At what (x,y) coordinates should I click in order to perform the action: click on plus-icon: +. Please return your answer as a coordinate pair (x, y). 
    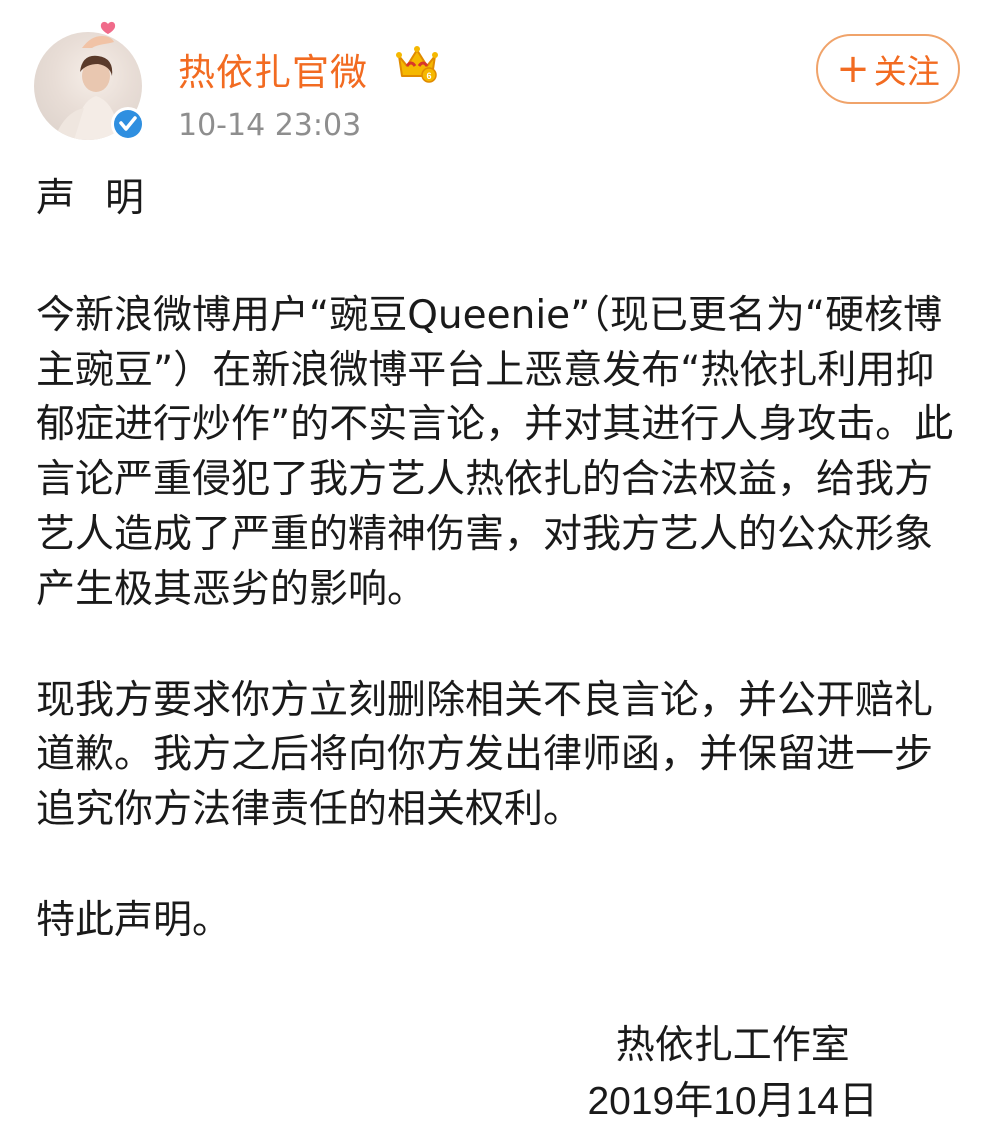
    Looking at the image, I should click on (853, 69).